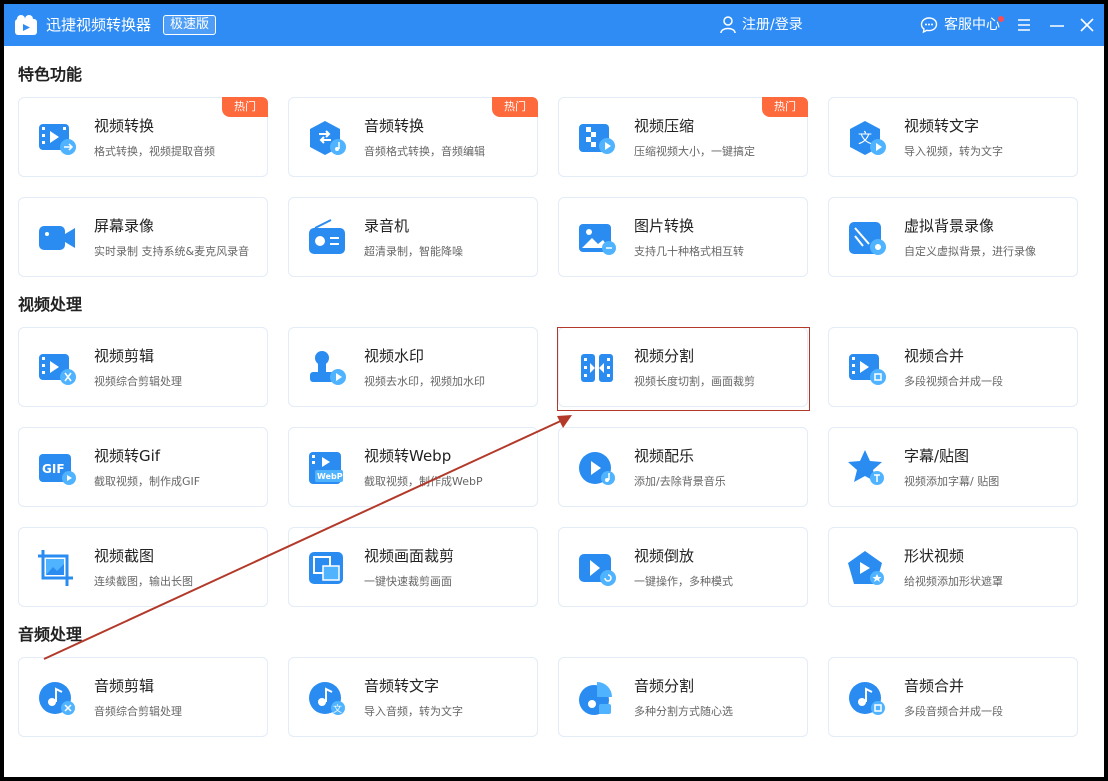  What do you see at coordinates (50, 634) in the screenshot?
I see `section-title: 音频处理` at bounding box center [50, 634].